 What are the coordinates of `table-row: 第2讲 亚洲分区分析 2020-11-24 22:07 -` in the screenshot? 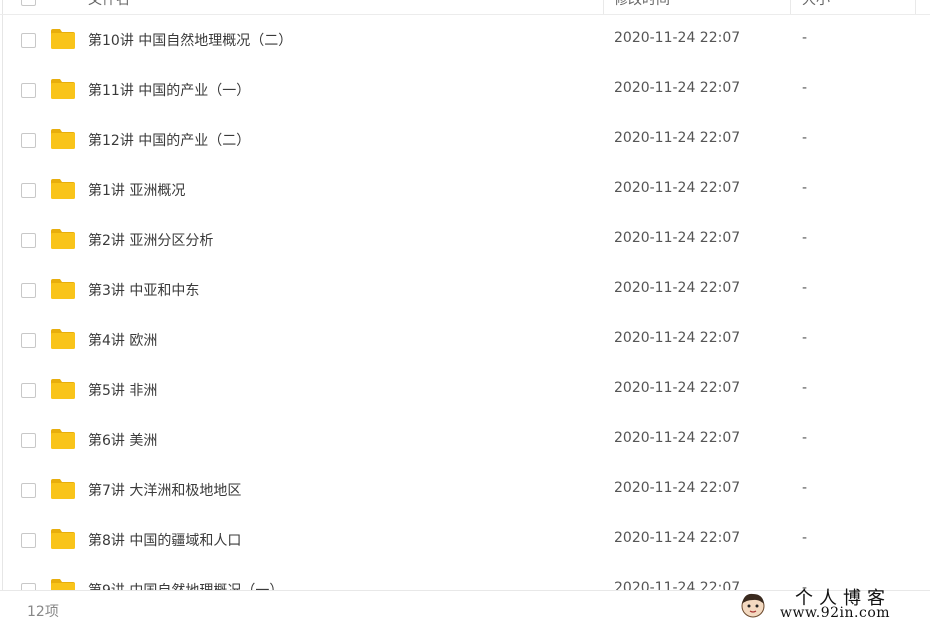 It's located at (465, 240).